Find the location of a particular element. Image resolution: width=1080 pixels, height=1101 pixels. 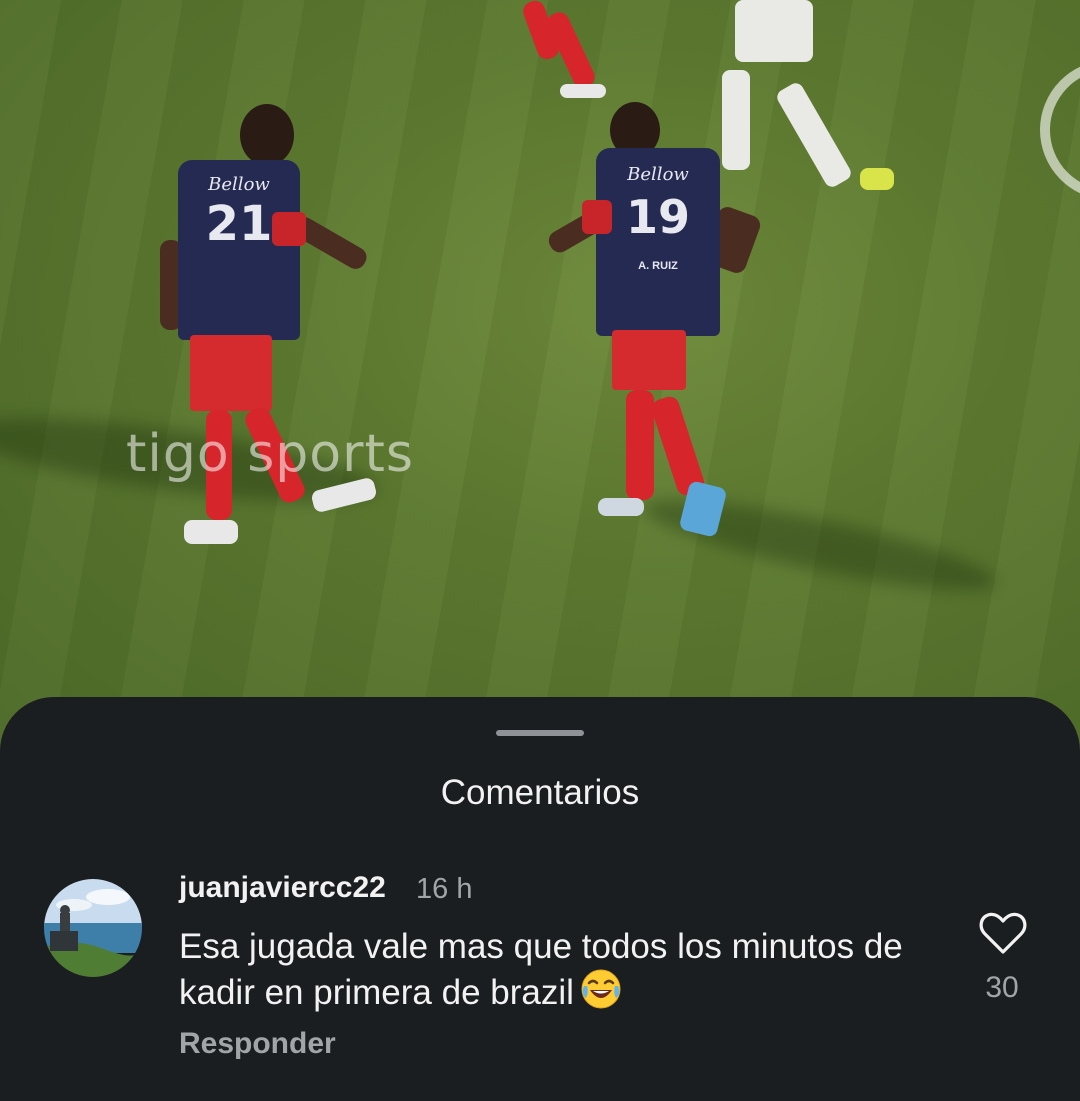

player-leg is located at coordinates (640, 445).